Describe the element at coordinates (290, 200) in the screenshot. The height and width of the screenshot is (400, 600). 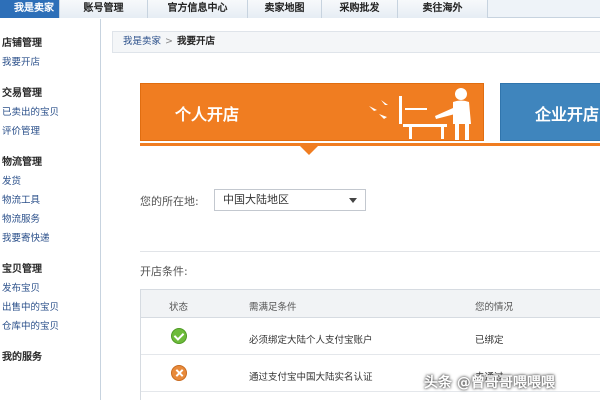
I see `location-select: 中国大陆地区` at that location.